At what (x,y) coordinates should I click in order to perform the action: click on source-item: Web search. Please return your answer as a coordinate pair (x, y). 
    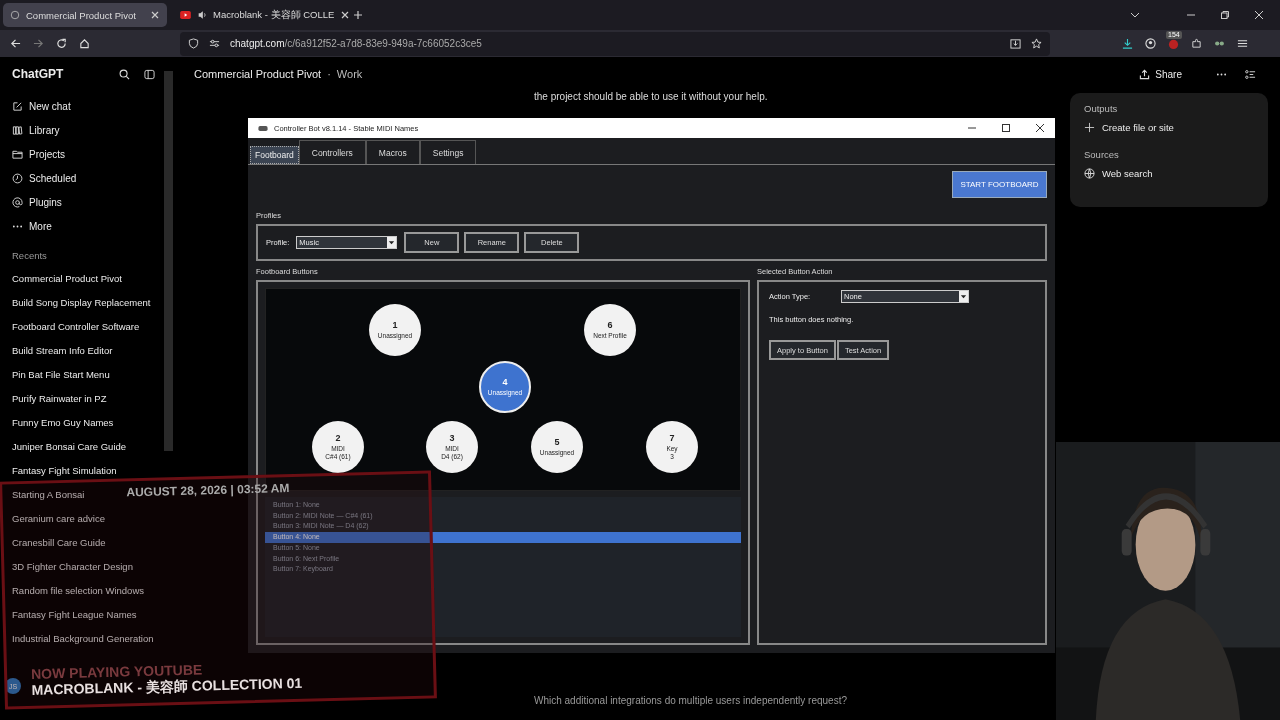
    Looking at the image, I should click on (1169, 173).